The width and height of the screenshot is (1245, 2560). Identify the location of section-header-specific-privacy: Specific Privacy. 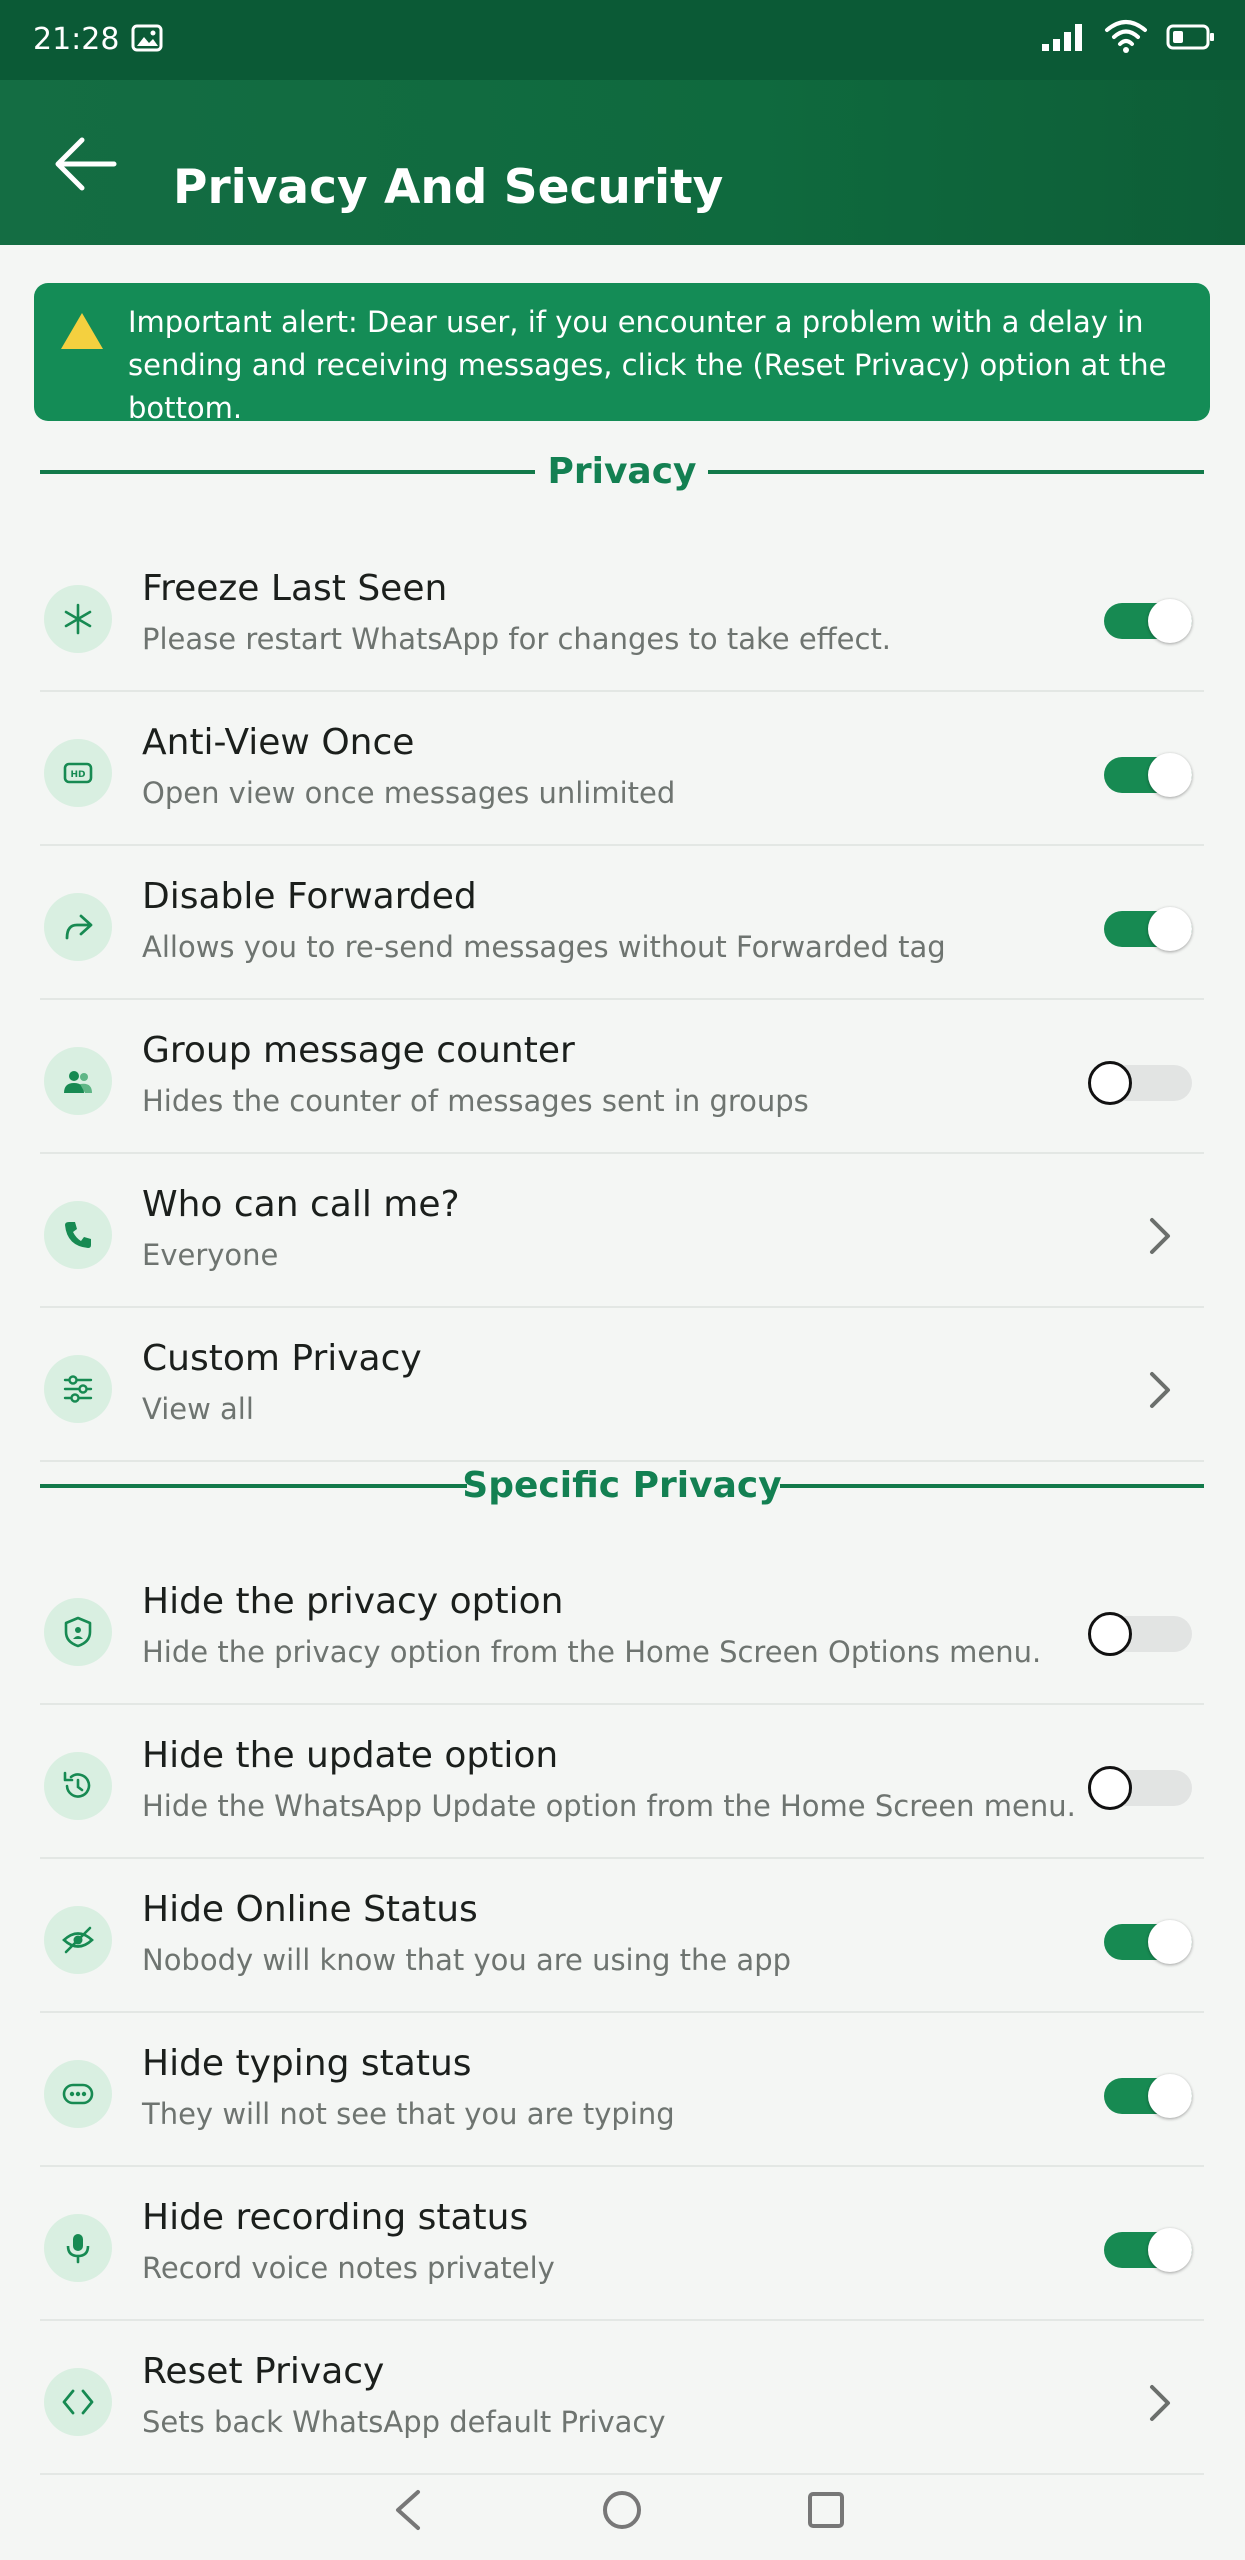
(622, 1486).